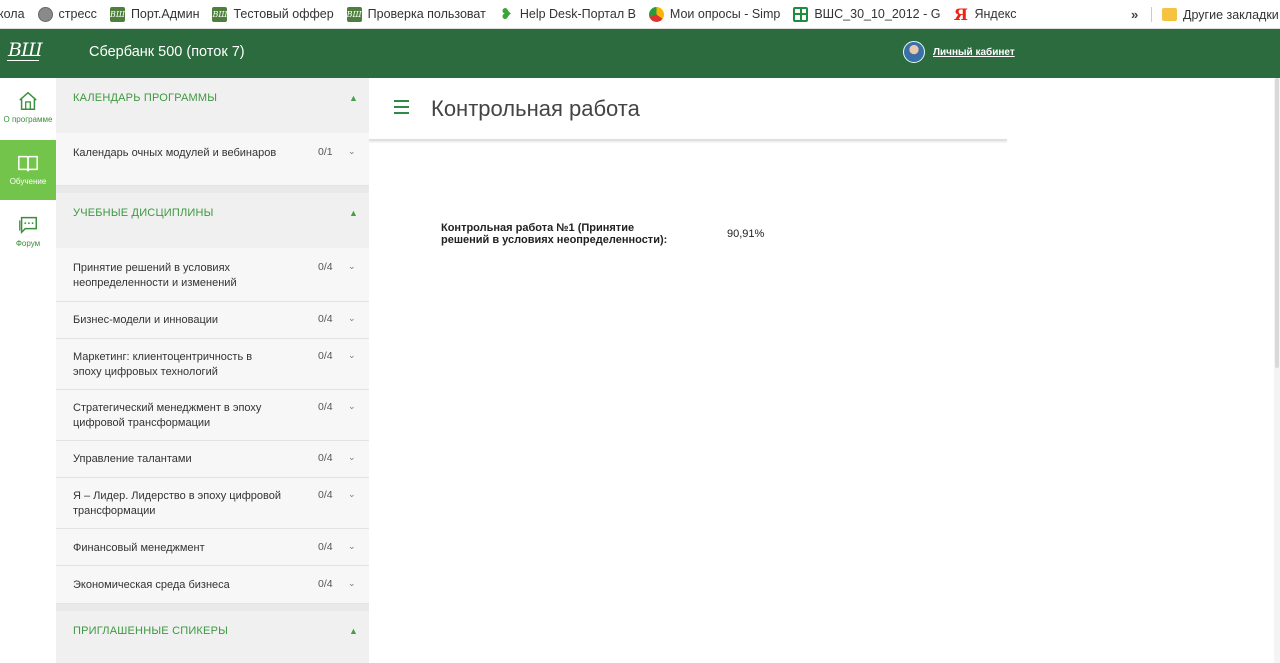 The height and width of the screenshot is (663, 1280). What do you see at coordinates (139, 548) in the screenshot?
I see `sidebar-item-label: Финансовый менеджмент` at bounding box center [139, 548].